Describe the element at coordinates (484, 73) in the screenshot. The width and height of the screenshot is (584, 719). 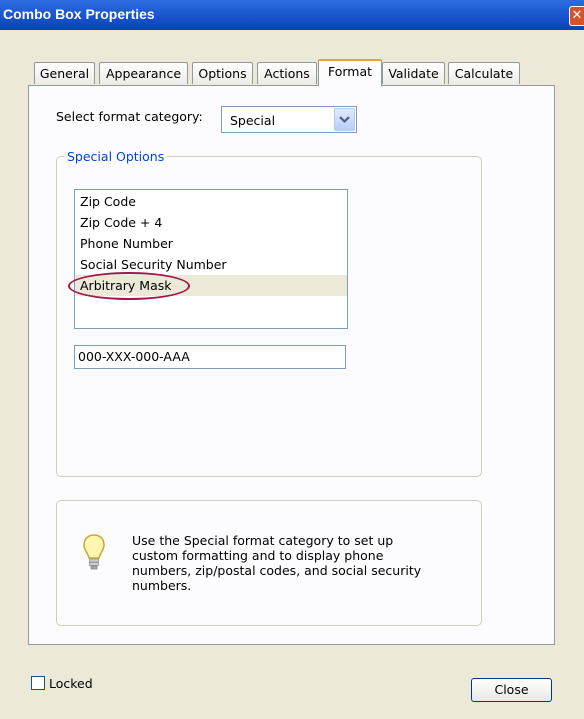
I see `tab-calculate: Calculate` at that location.